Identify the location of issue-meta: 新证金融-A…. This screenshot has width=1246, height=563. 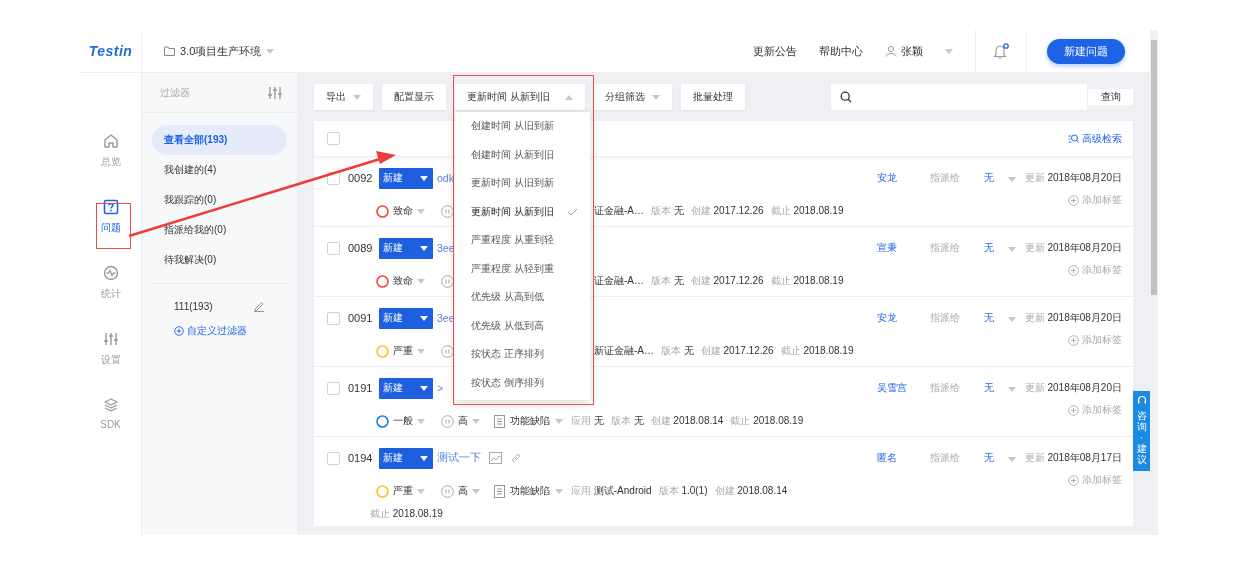
(624, 351).